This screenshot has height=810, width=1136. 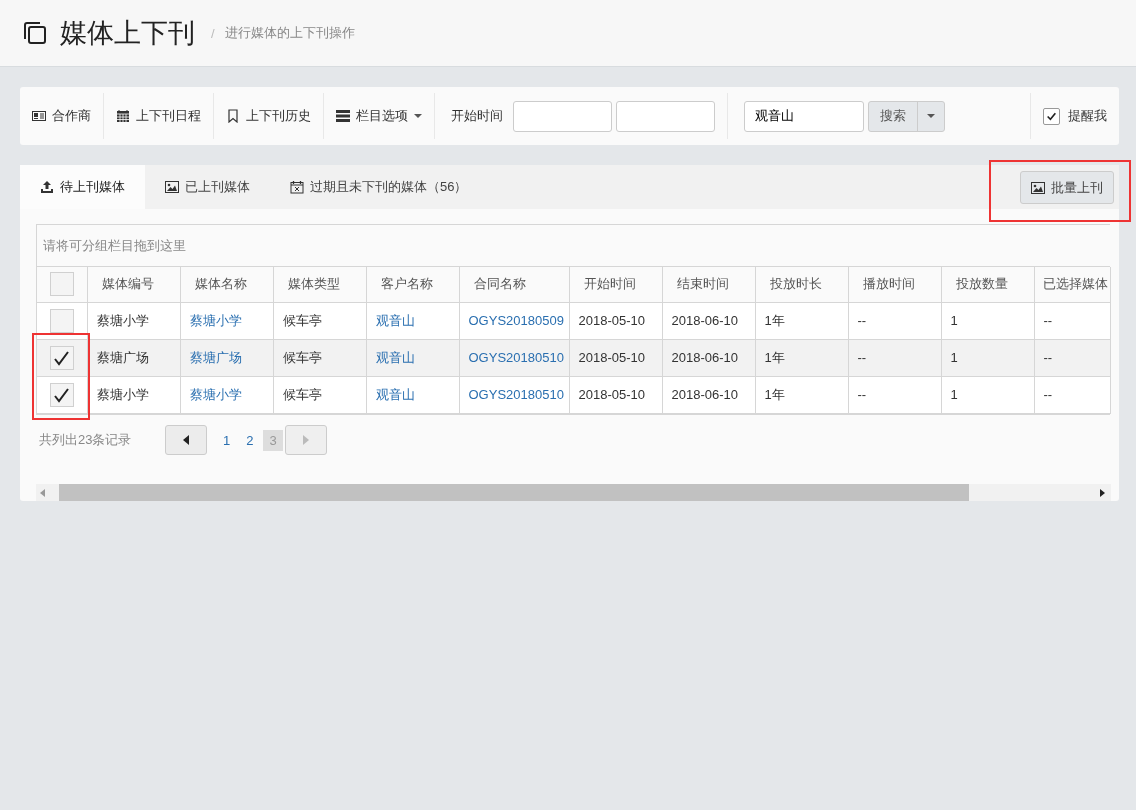 What do you see at coordinates (412, 284) in the screenshot?
I see `column-header: 客户名称` at bounding box center [412, 284].